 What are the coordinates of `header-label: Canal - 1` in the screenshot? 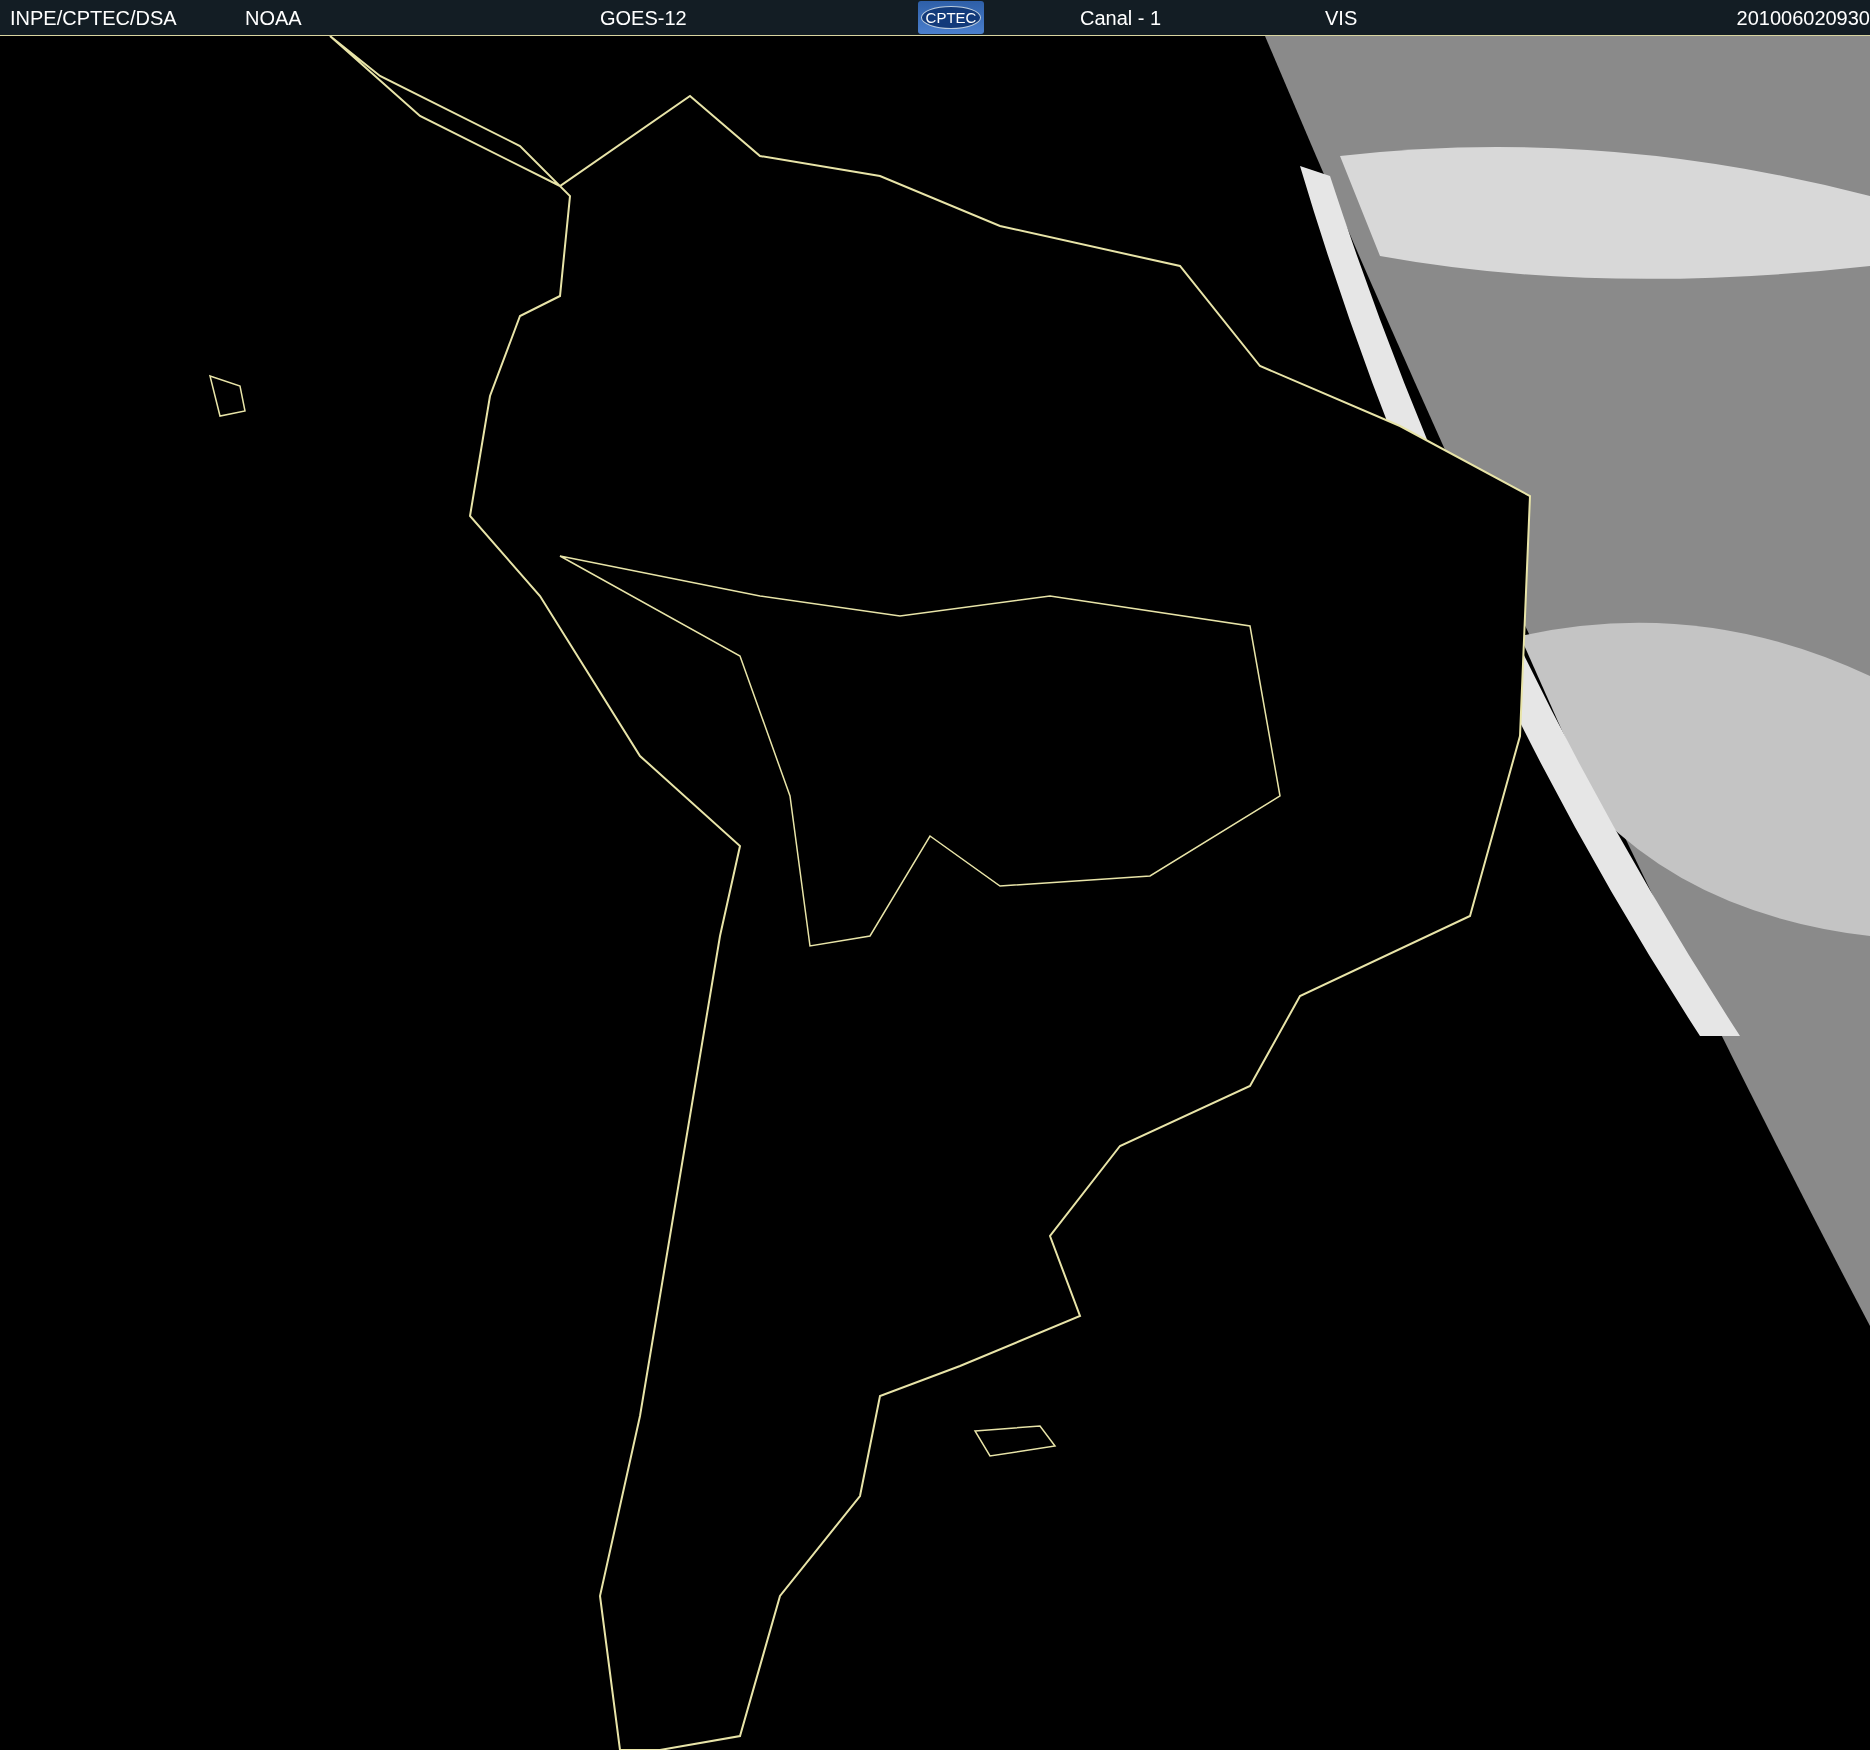 It's located at (1121, 17).